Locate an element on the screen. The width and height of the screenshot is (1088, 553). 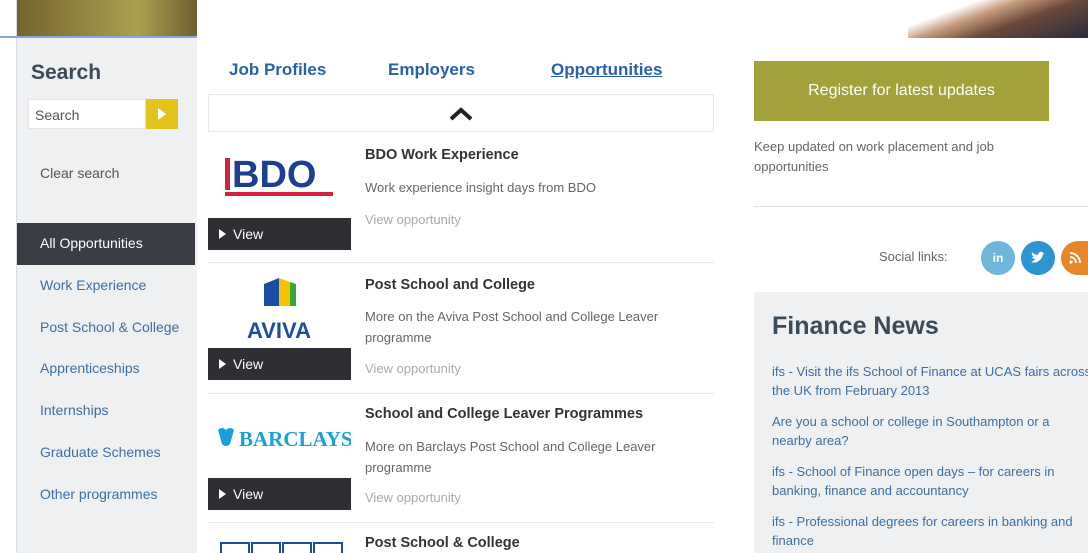
finance-news-title: Finance News is located at coordinates (855, 326).